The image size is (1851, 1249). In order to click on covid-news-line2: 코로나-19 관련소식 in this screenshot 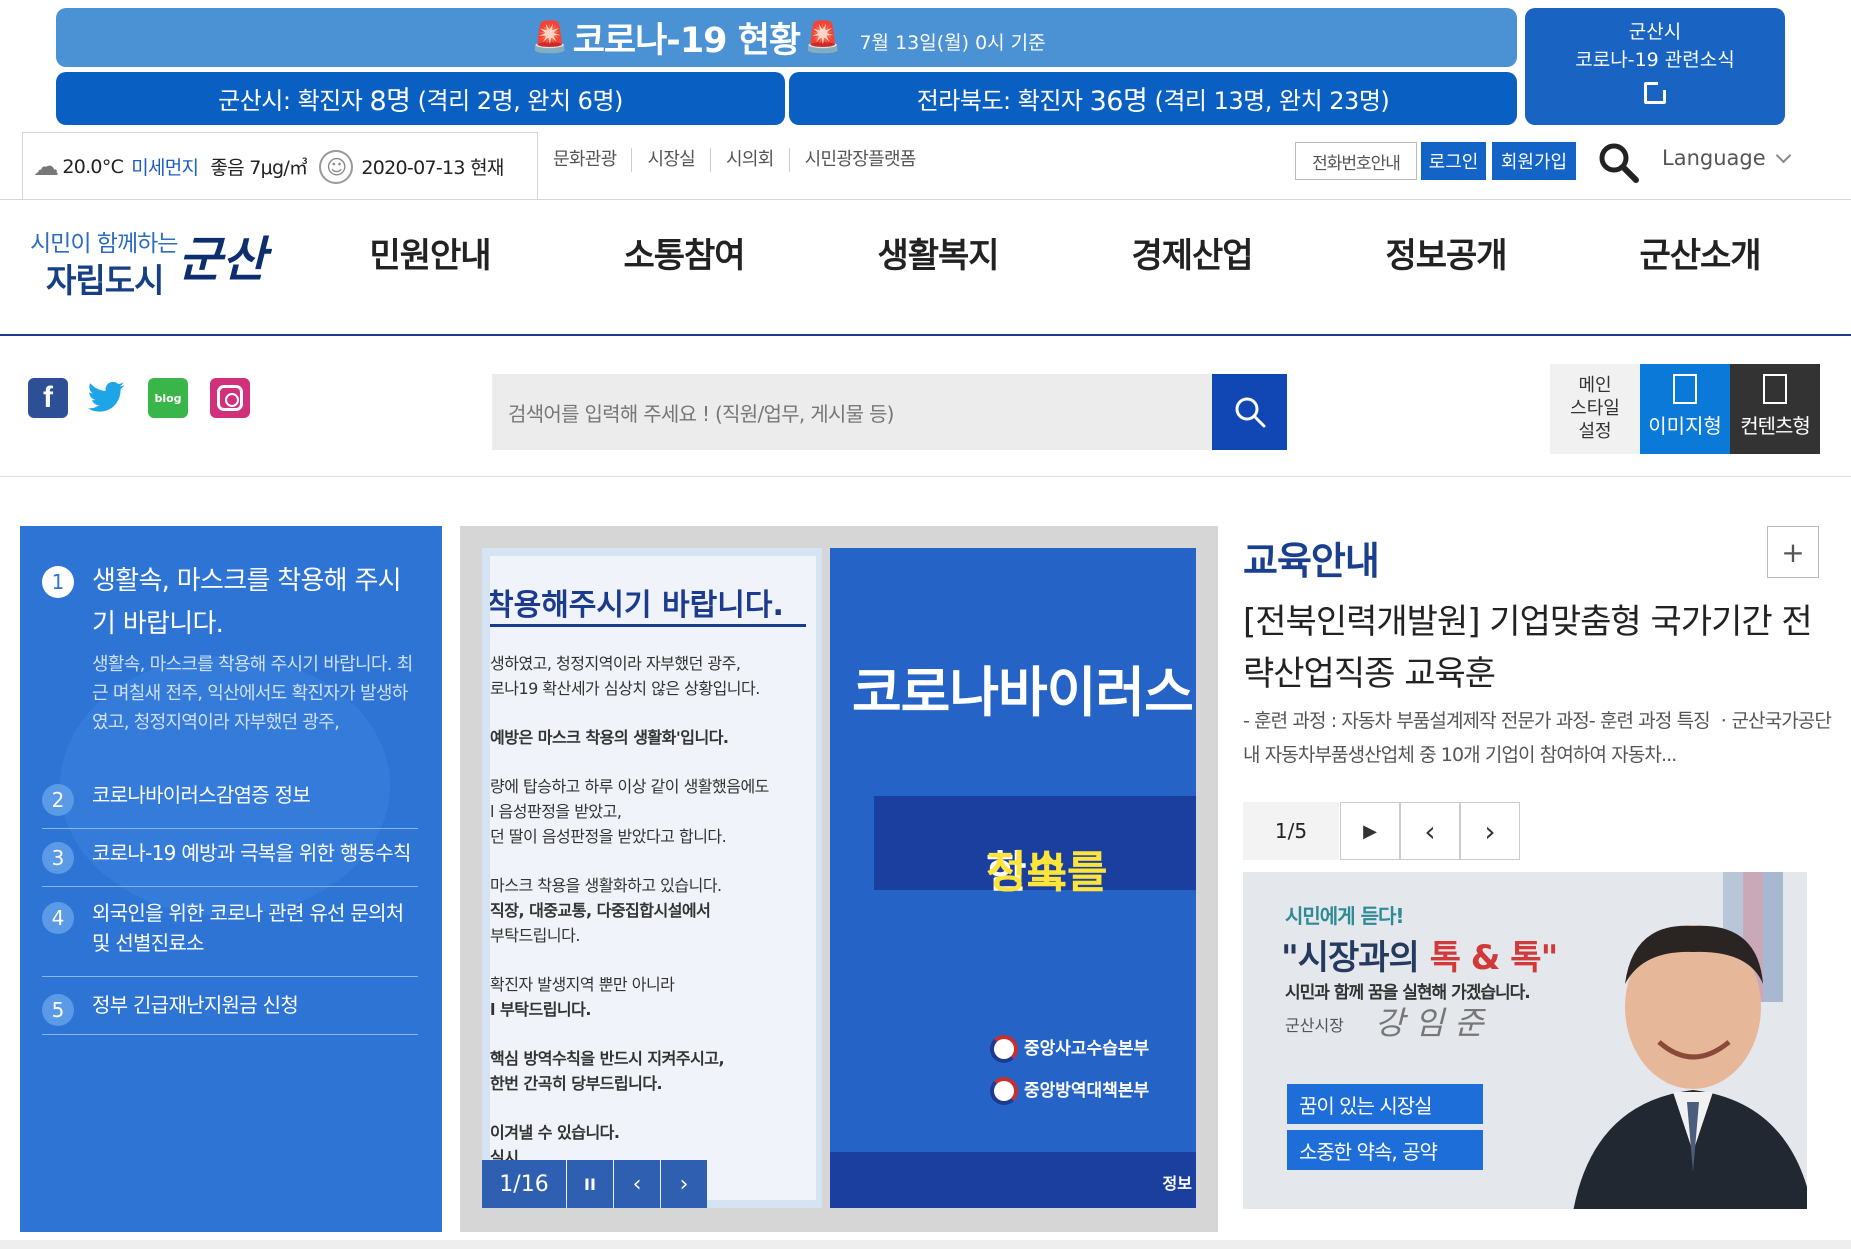, I will do `click(1655, 60)`.